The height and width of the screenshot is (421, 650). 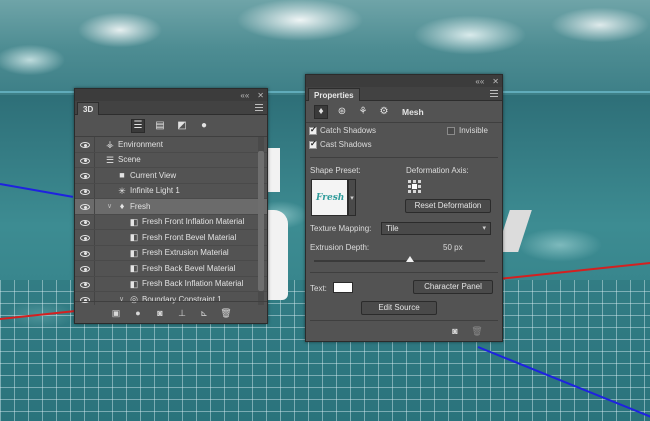 I want to click on row-infinite-light: ✳ Infinite Light 1, so click(x=171, y=191).